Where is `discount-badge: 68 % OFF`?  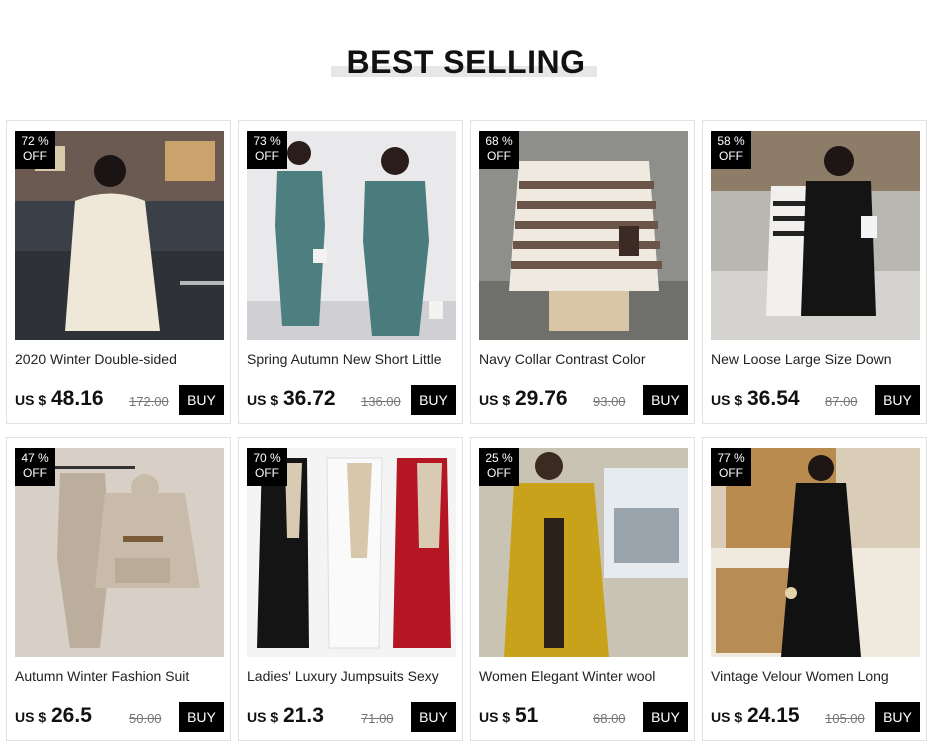 discount-badge: 68 % OFF is located at coordinates (499, 150).